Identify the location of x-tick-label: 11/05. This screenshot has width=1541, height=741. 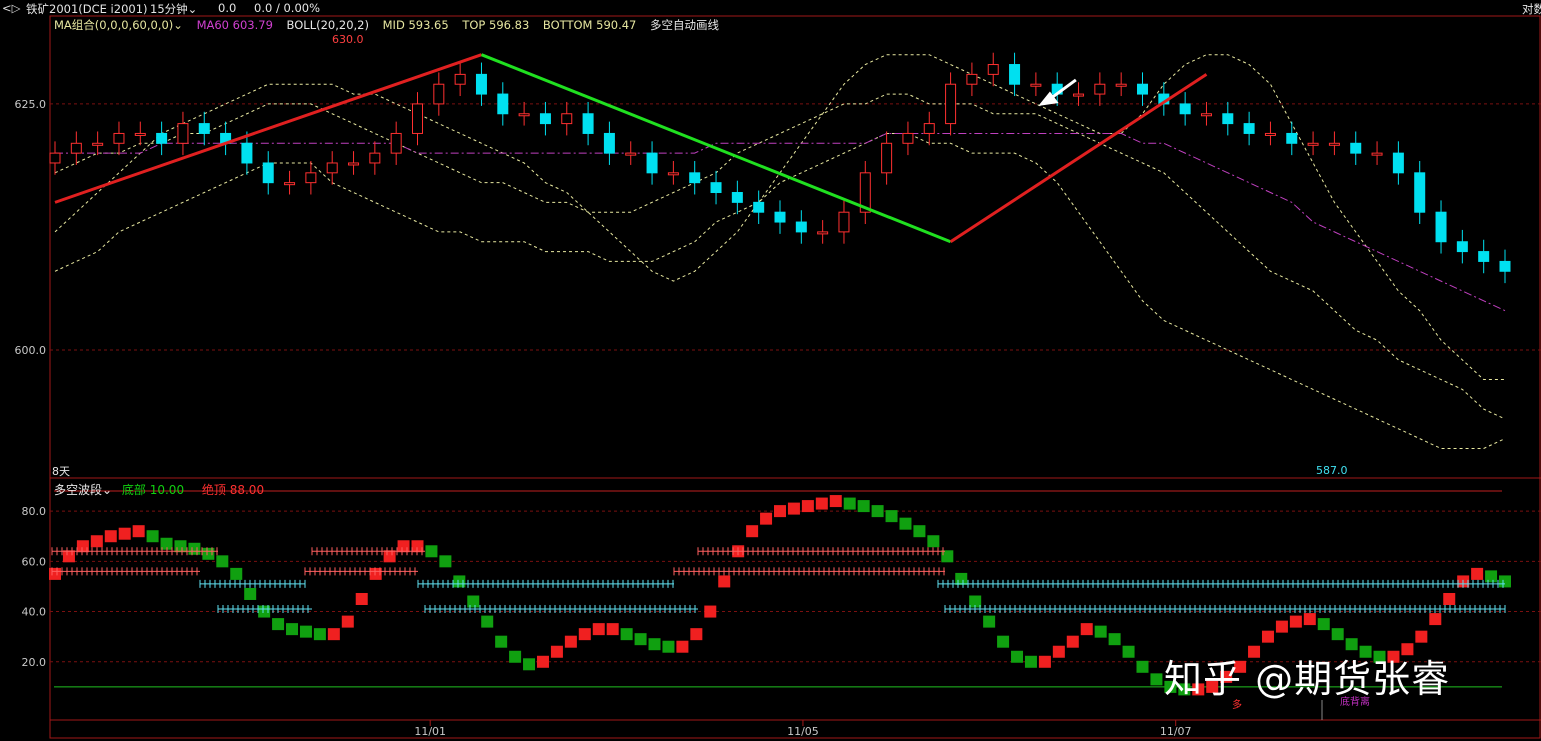
(803, 731).